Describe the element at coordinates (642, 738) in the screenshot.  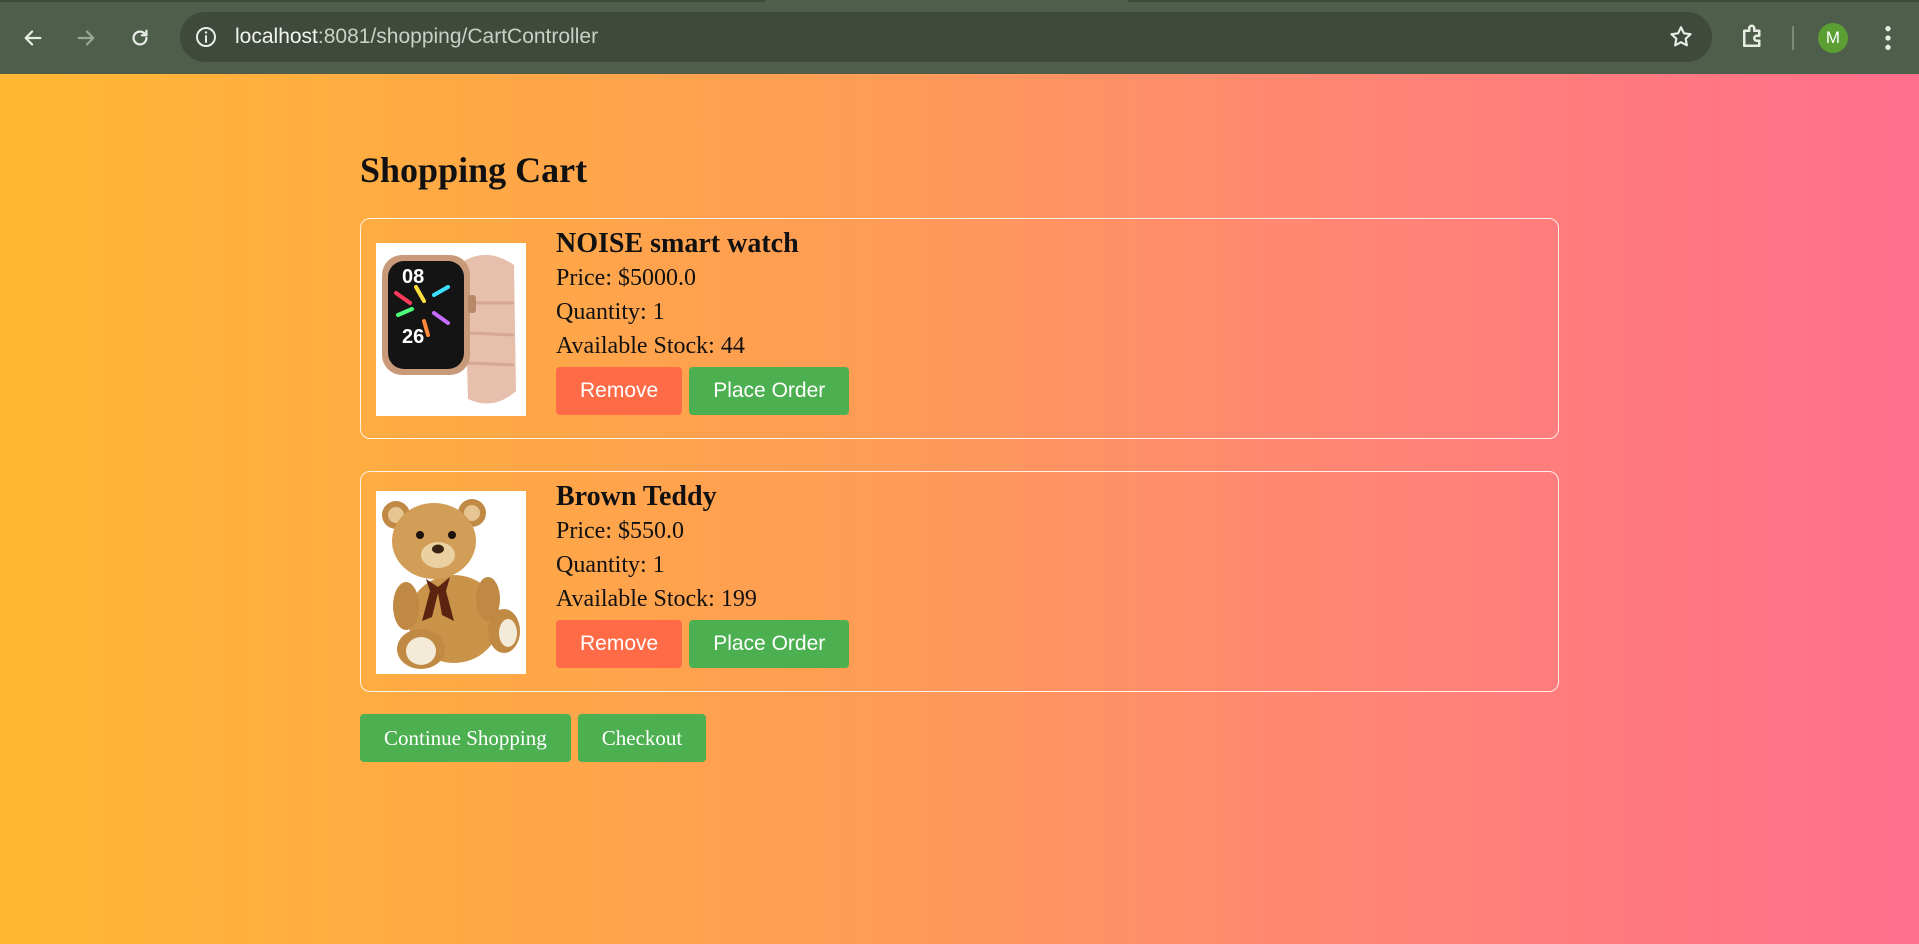
I see `checkout-button: Checkout` at that location.